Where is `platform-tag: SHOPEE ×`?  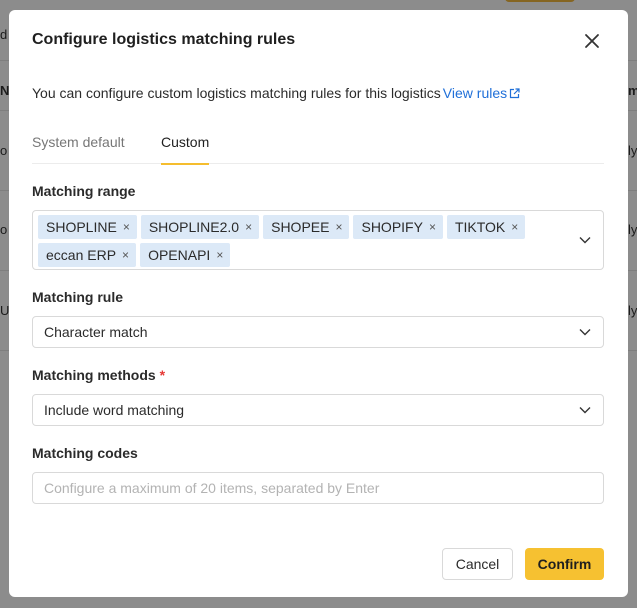 platform-tag: SHOPEE × is located at coordinates (306, 227).